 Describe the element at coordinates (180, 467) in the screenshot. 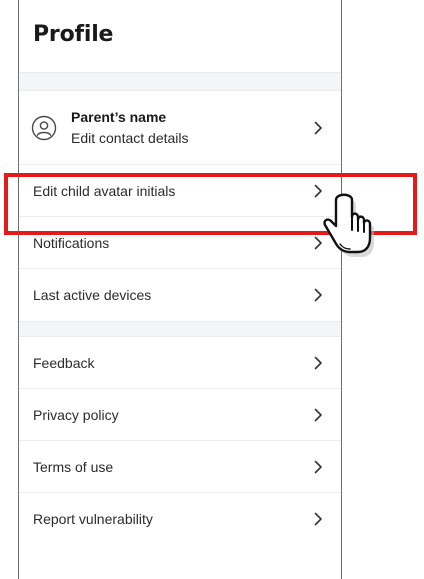

I see `menu-item-terms-of-use: Terms of use` at that location.